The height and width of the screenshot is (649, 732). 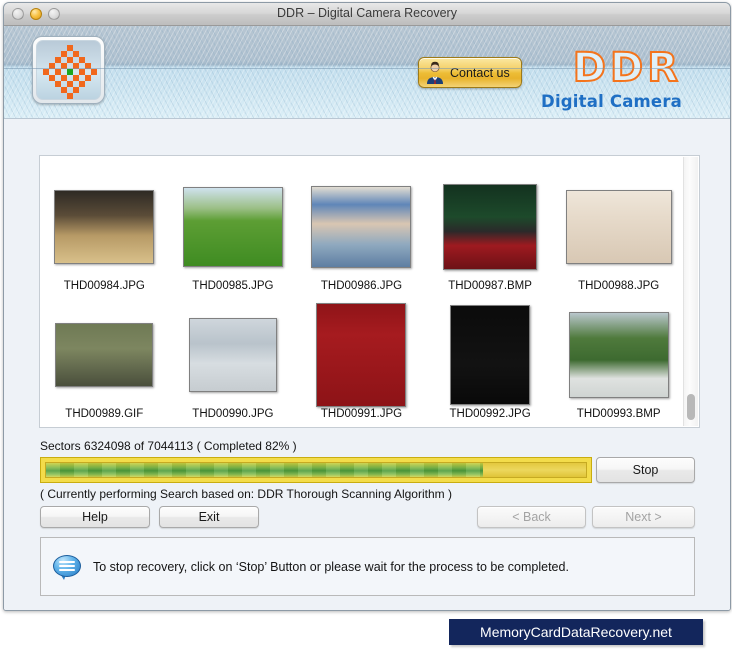 What do you see at coordinates (611, 101) in the screenshot?
I see `brand-subtitle: Digital Camera` at bounding box center [611, 101].